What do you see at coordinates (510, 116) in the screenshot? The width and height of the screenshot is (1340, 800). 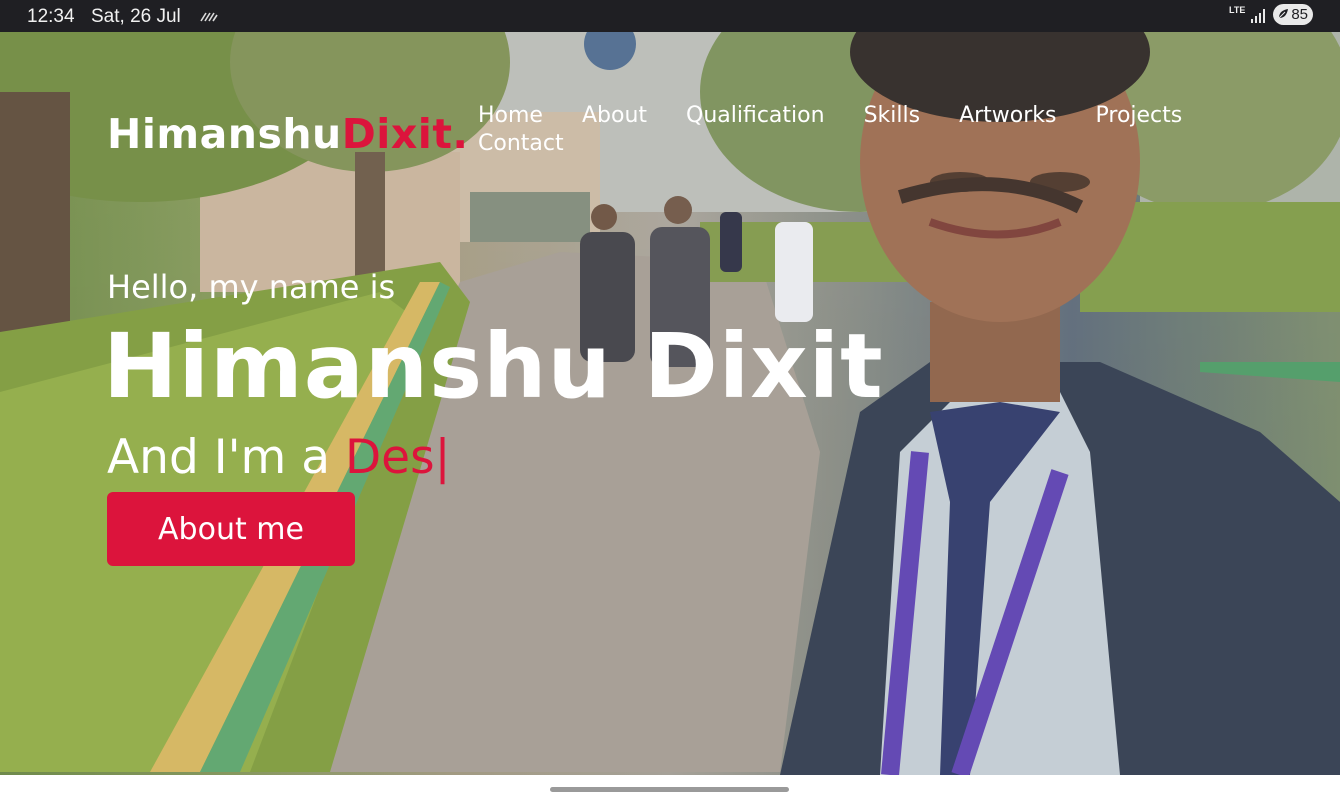 I see `nav-home: Home` at bounding box center [510, 116].